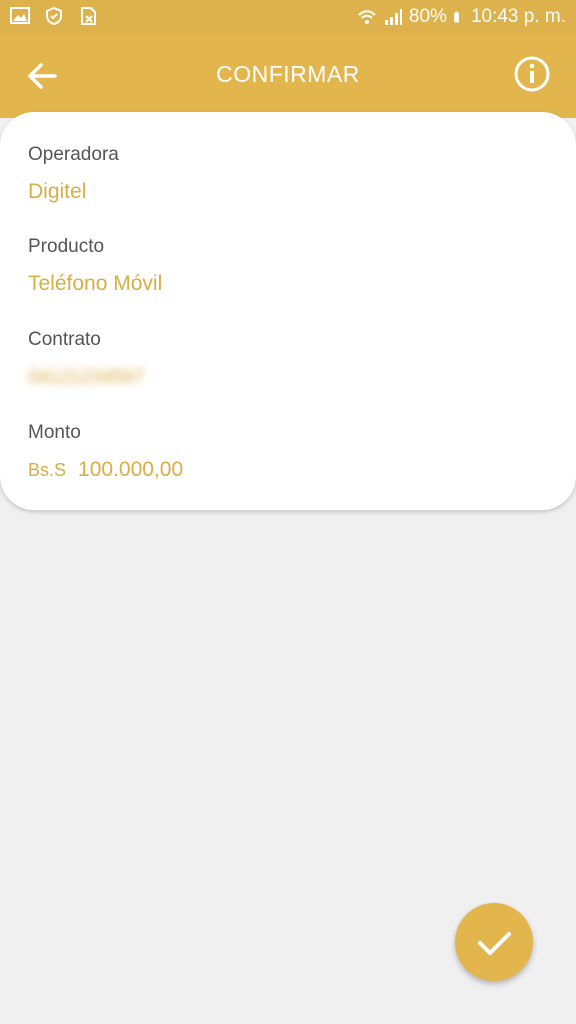  Describe the element at coordinates (367, 17) in the screenshot. I see `wifi-icon` at that location.